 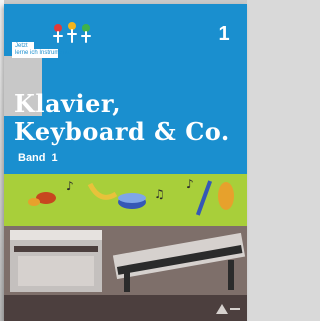 I want to click on book-title-line2: Keyboard & Co., so click(x=122, y=131).